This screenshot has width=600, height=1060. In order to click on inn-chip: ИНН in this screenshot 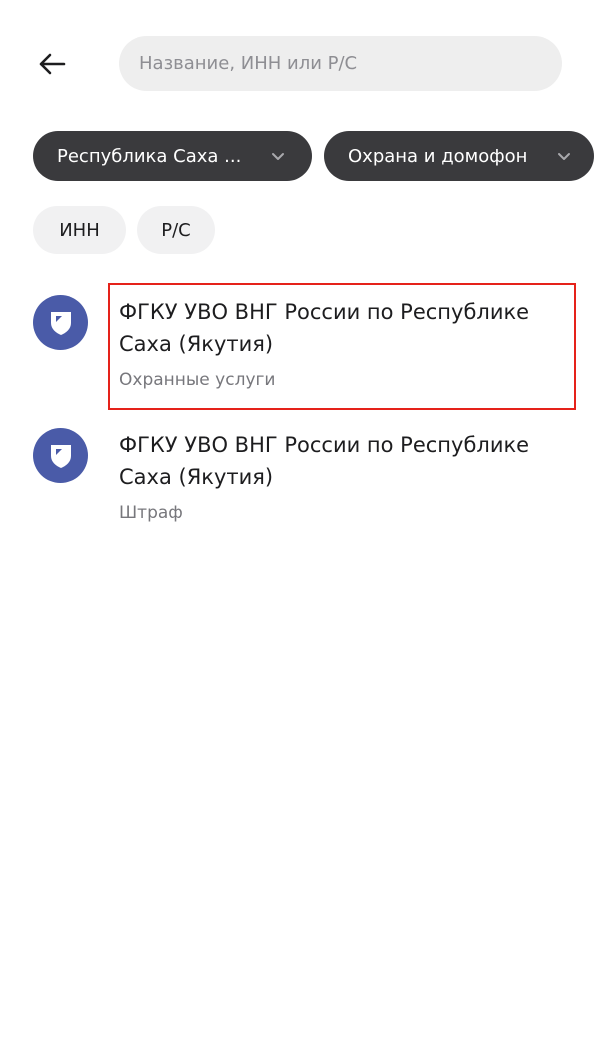, I will do `click(79, 230)`.